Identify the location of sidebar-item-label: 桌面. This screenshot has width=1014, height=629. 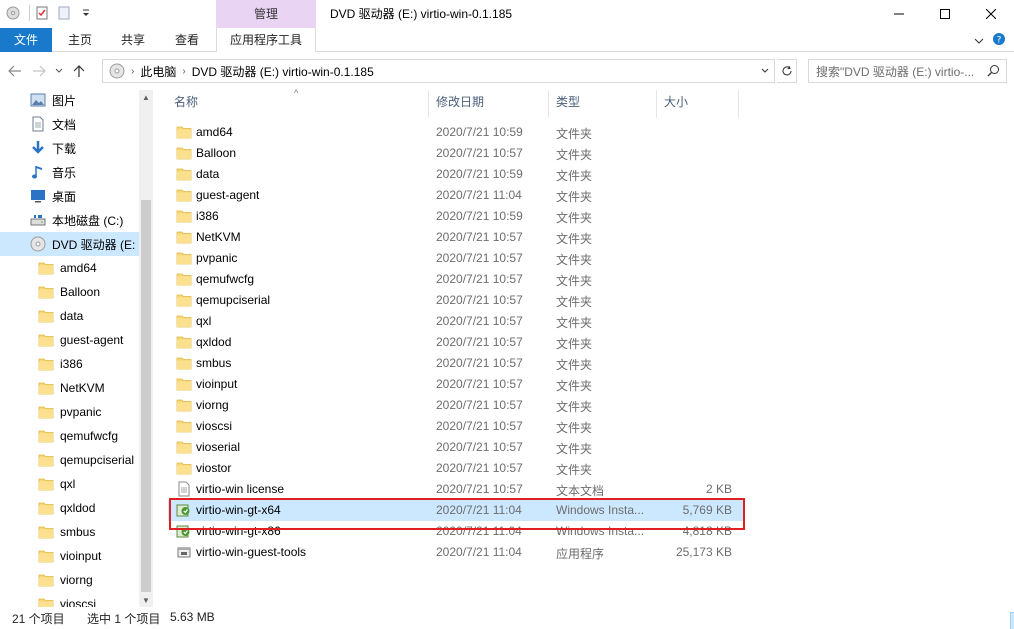
(64, 196).